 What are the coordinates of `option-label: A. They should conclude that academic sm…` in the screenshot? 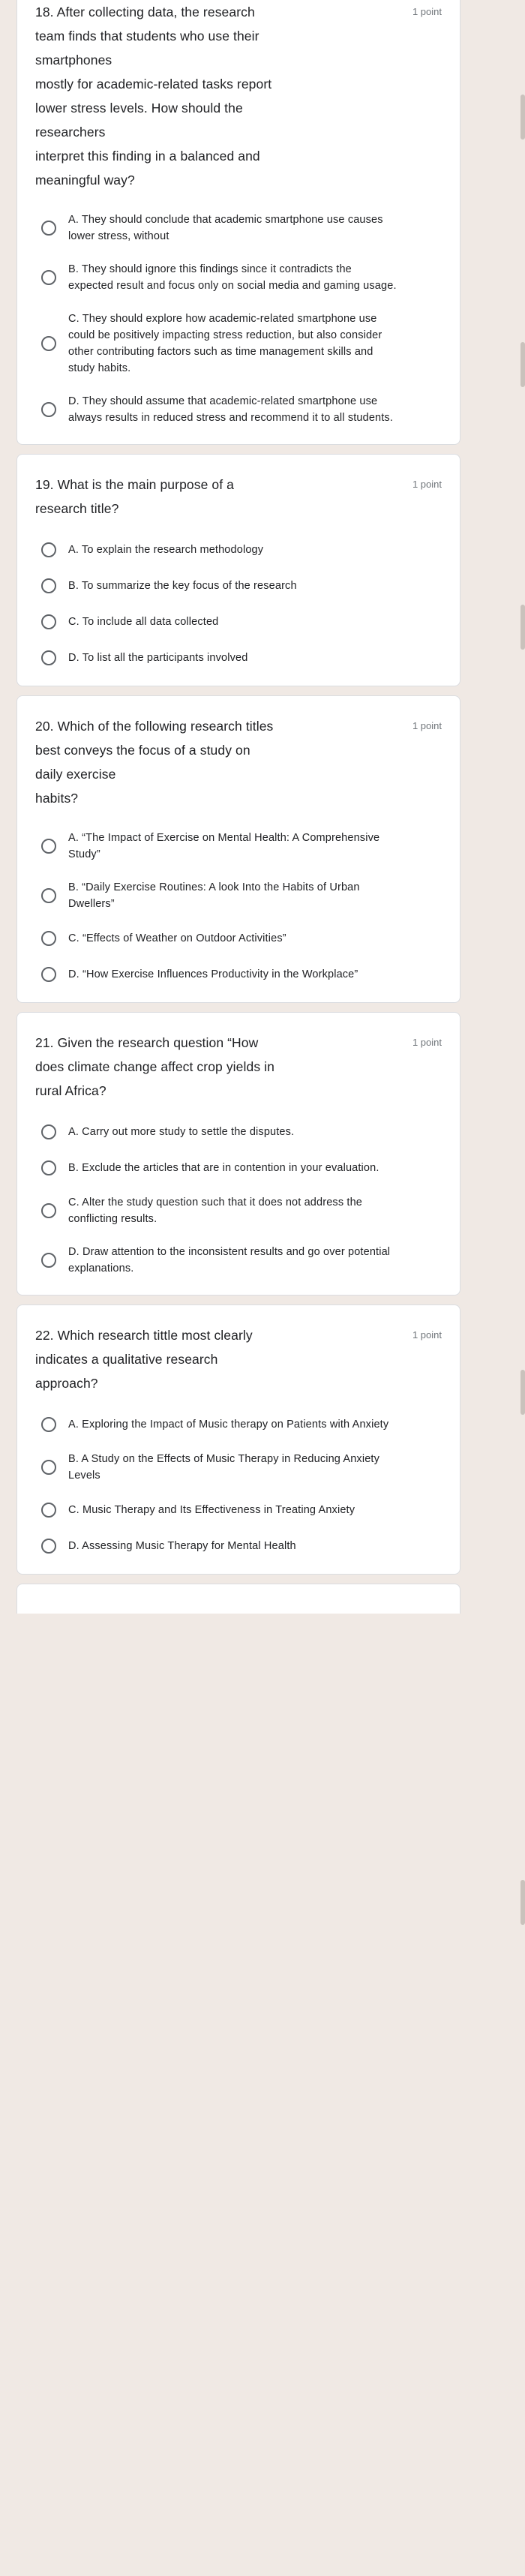 It's located at (225, 228).